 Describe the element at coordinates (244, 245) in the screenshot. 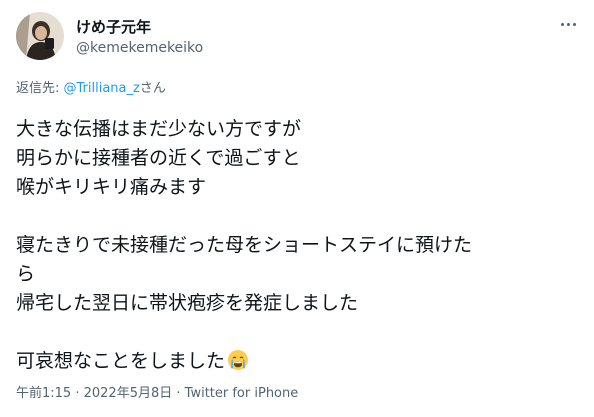

I see `tweet-text-line: 寝たきりで未接種だった母をショートステイに預けた` at that location.